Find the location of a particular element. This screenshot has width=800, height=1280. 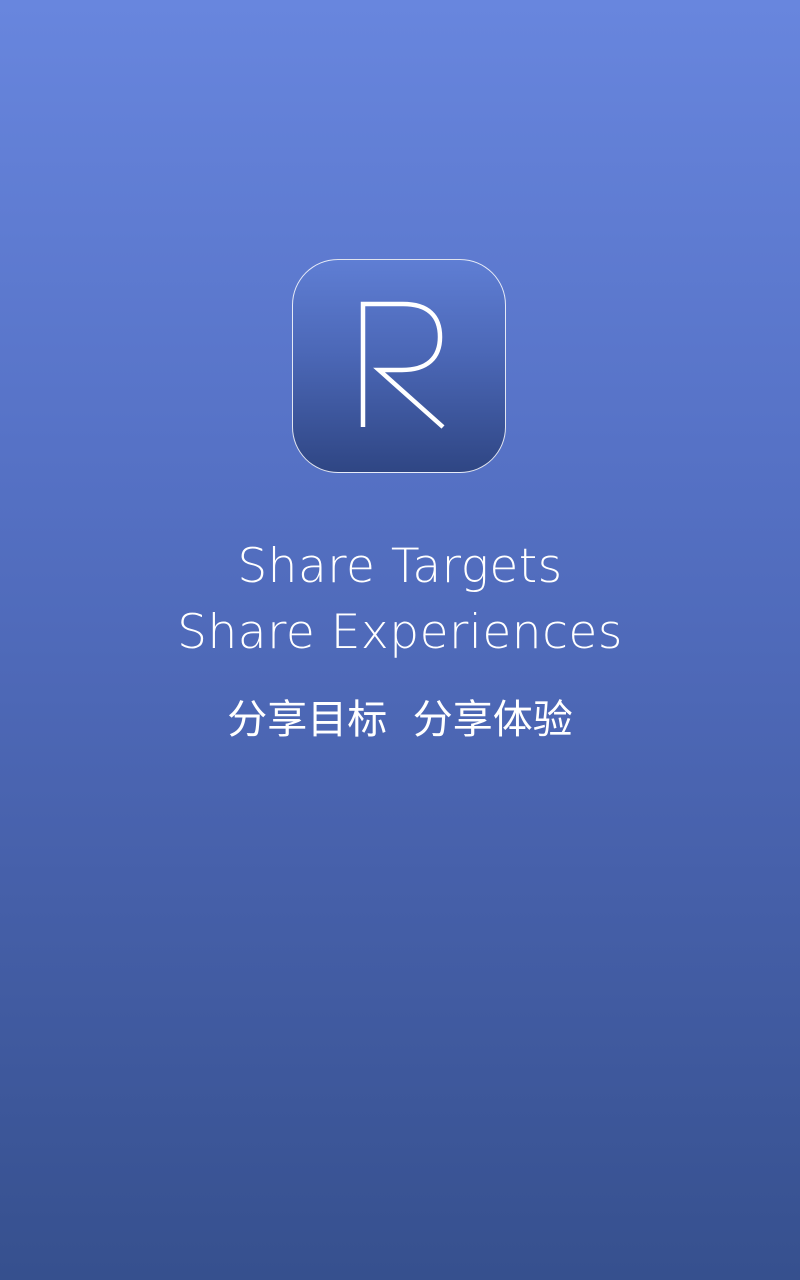

tagline-chinese: 分享目标 分享体验 is located at coordinates (400, 720).